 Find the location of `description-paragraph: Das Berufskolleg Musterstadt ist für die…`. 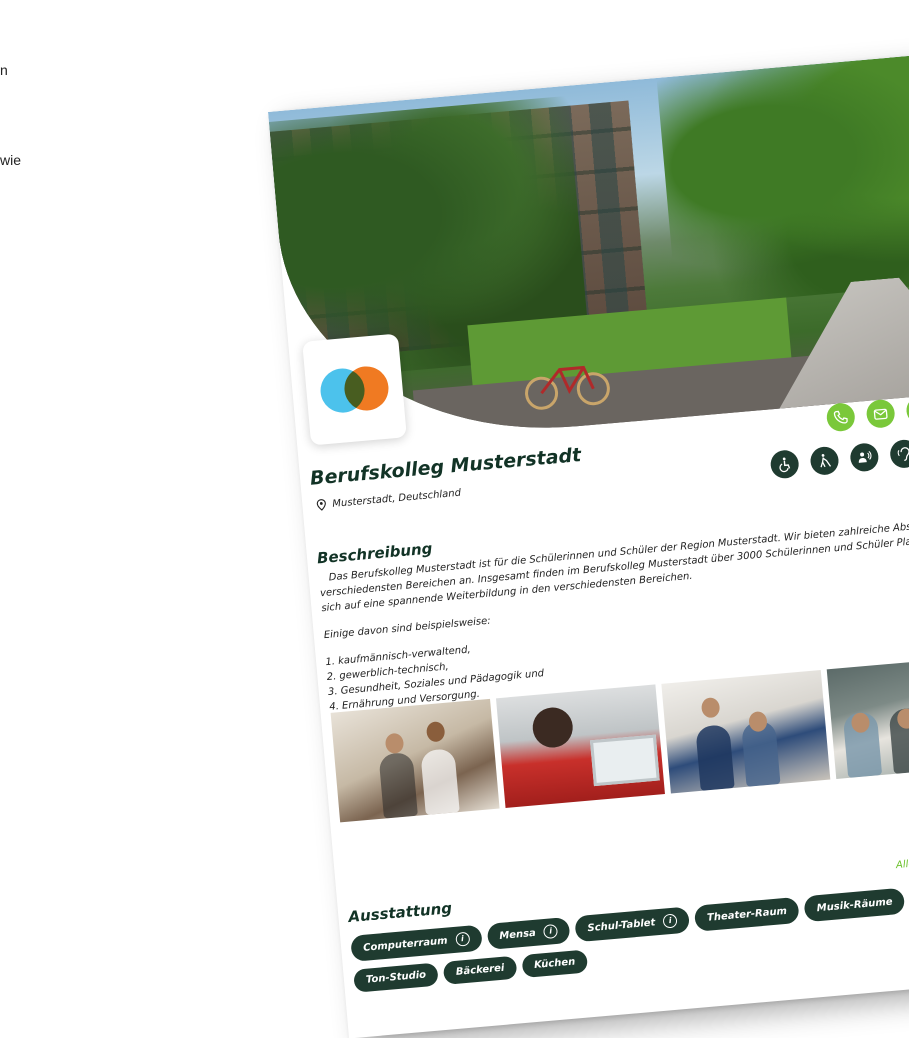

description-paragraph: Das Berufskolleg Musterstadt ist für die… is located at coordinates (614, 565).